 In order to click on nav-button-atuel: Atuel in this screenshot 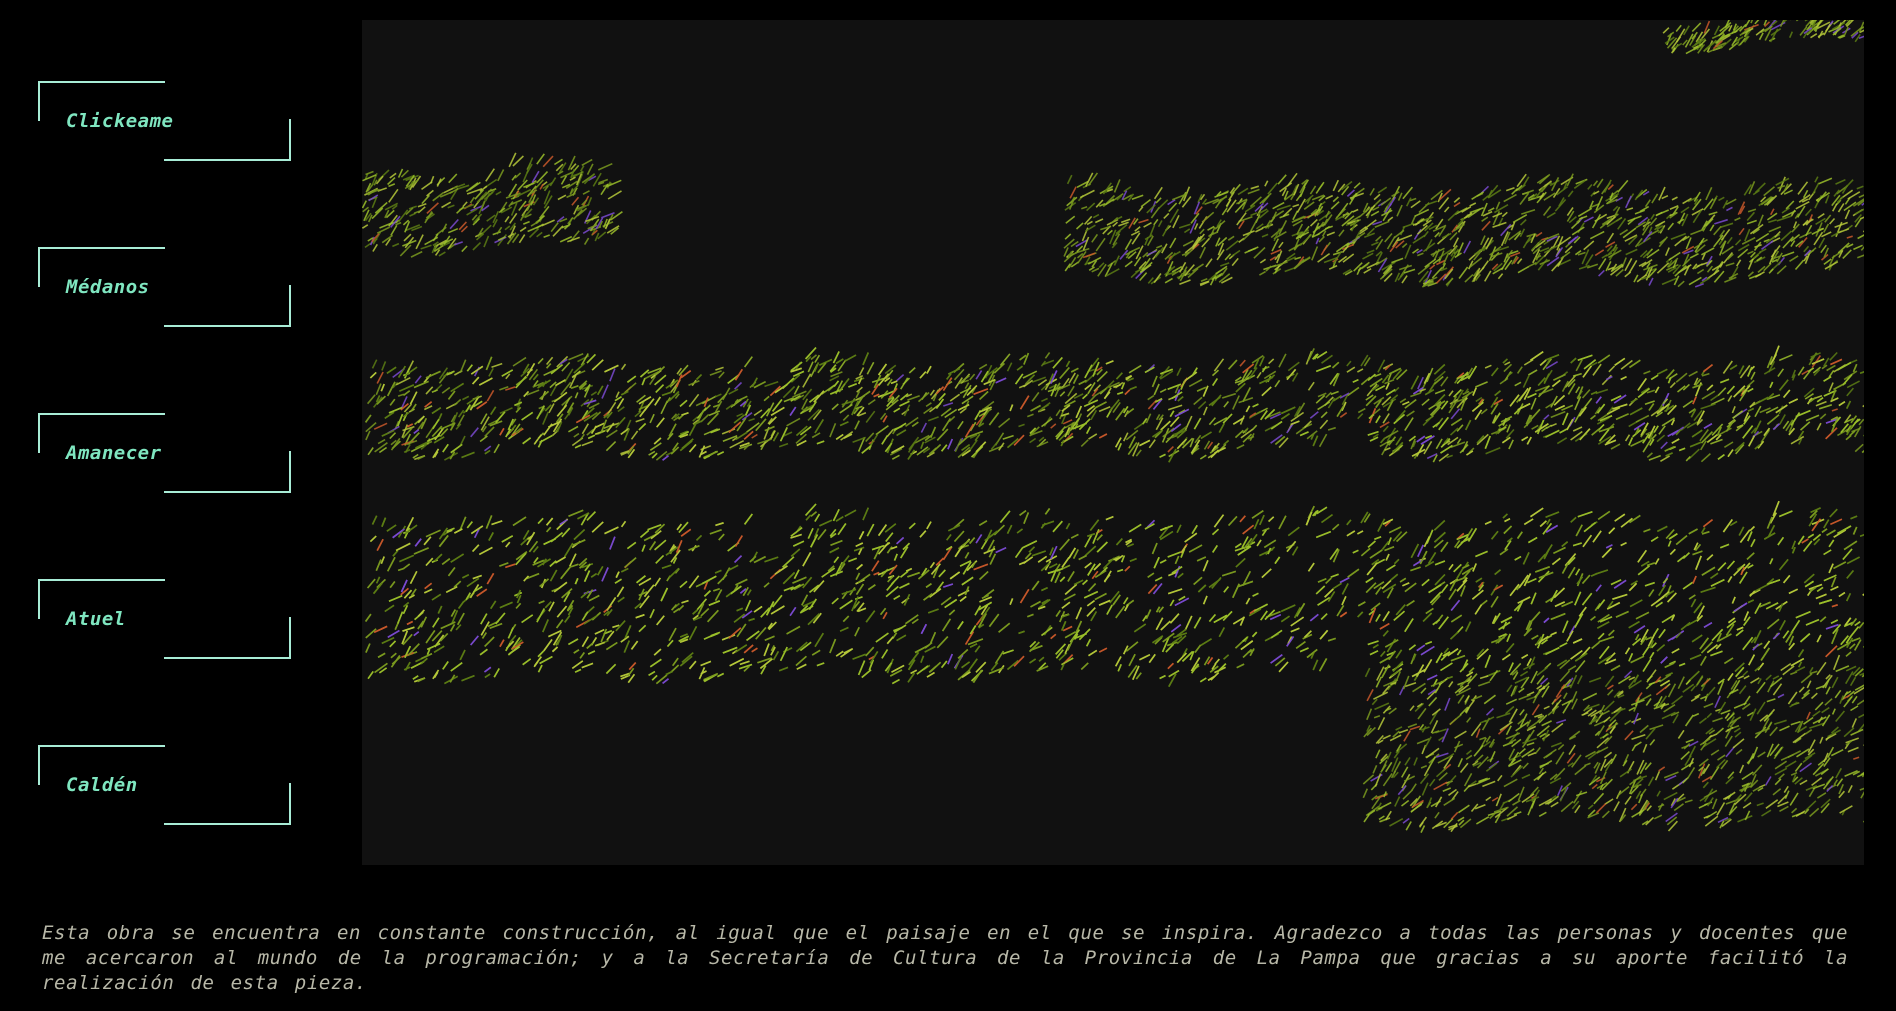, I will do `click(164, 619)`.